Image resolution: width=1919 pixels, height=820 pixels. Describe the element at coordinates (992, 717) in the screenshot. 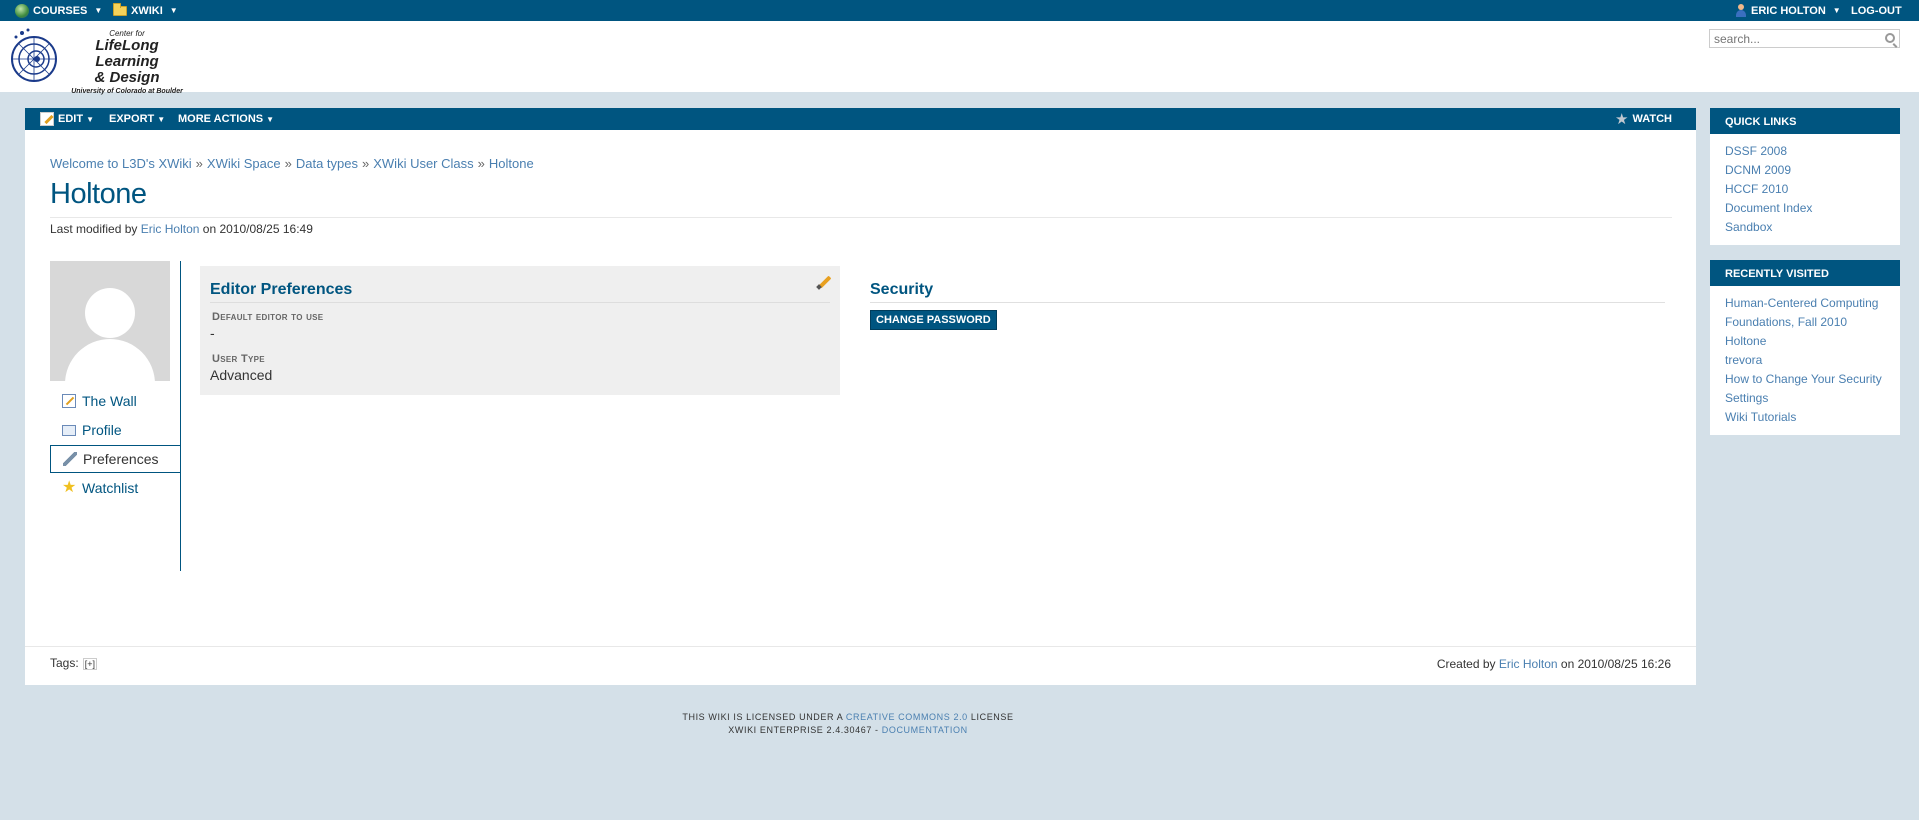

I see `license-suffix: LICENSE` at that location.